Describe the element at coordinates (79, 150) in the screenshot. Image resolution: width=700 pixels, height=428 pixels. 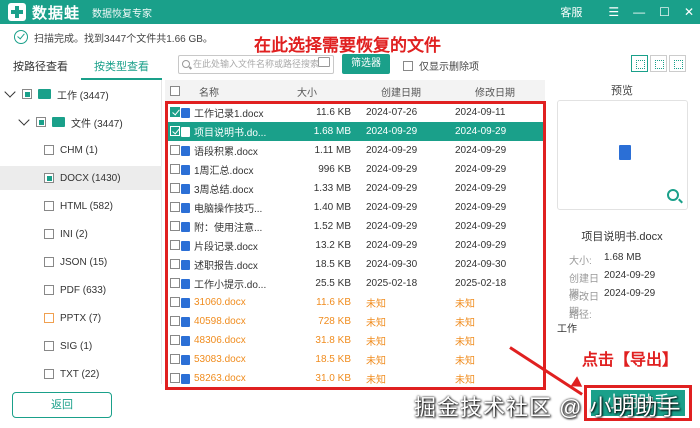
I see `tree-item-label: CHM (1)` at that location.